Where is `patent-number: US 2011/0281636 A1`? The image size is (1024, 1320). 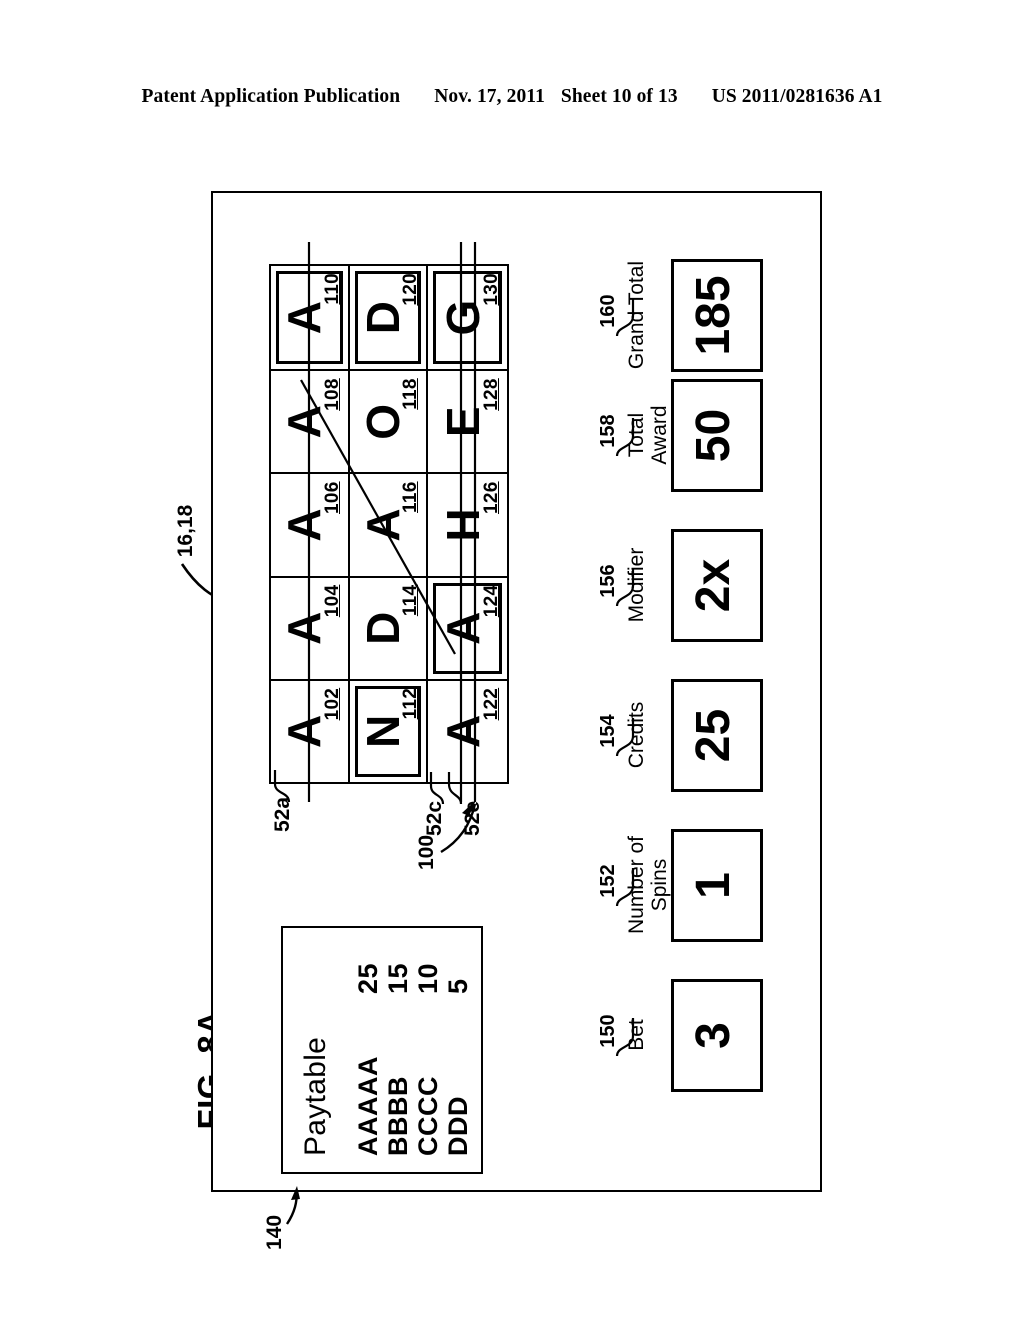 patent-number: US 2011/0281636 A1 is located at coordinates (797, 96).